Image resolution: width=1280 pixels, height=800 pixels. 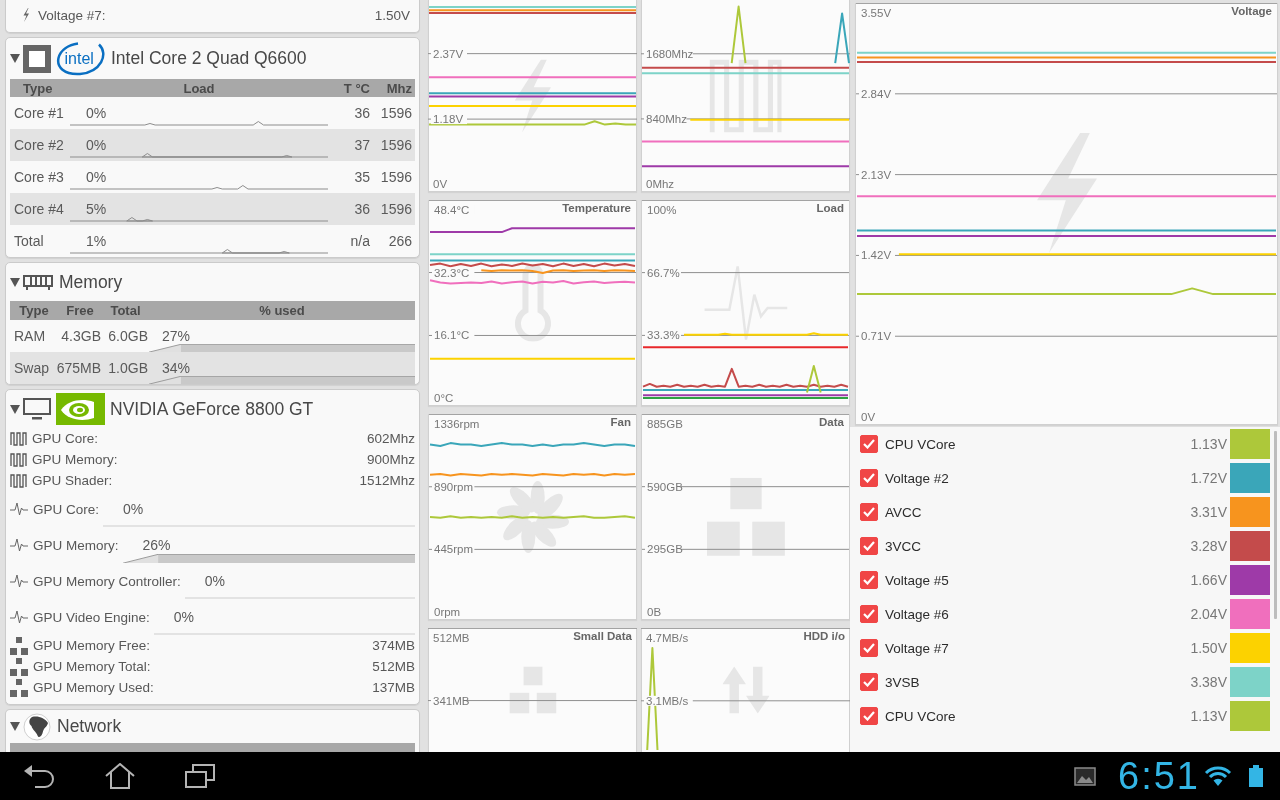 I want to click on legend-label: 3VCC, so click(x=903, y=546).